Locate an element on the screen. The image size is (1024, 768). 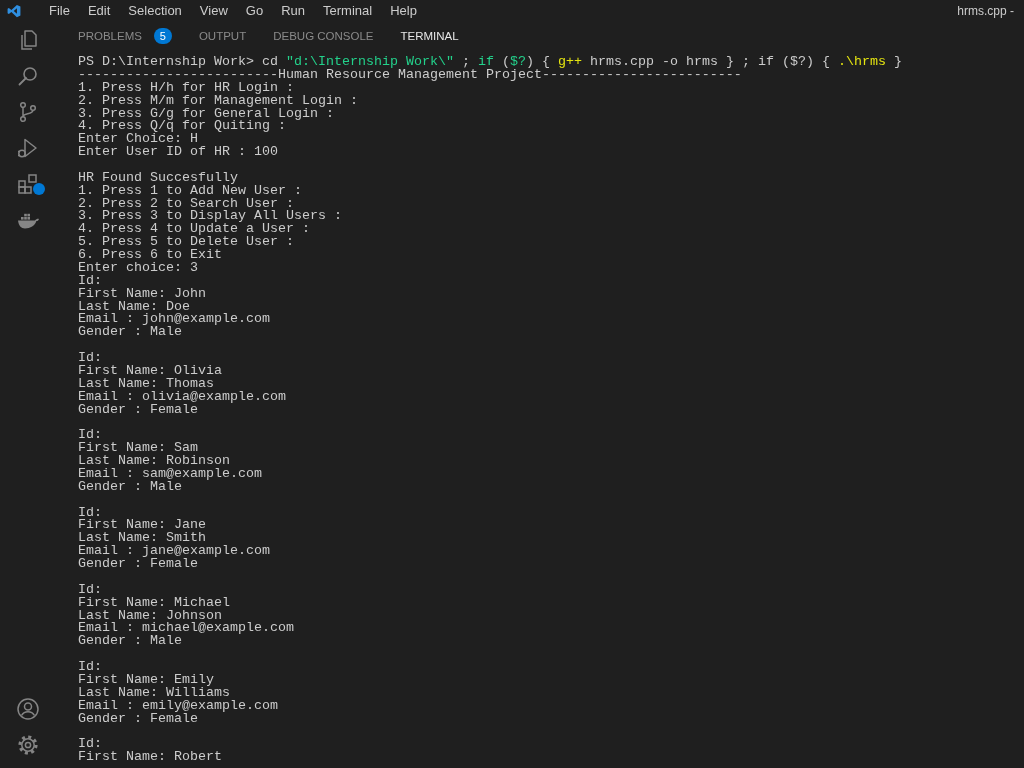
terminal-line: 3. Press G/g for General Login : is located at coordinates (206, 114).